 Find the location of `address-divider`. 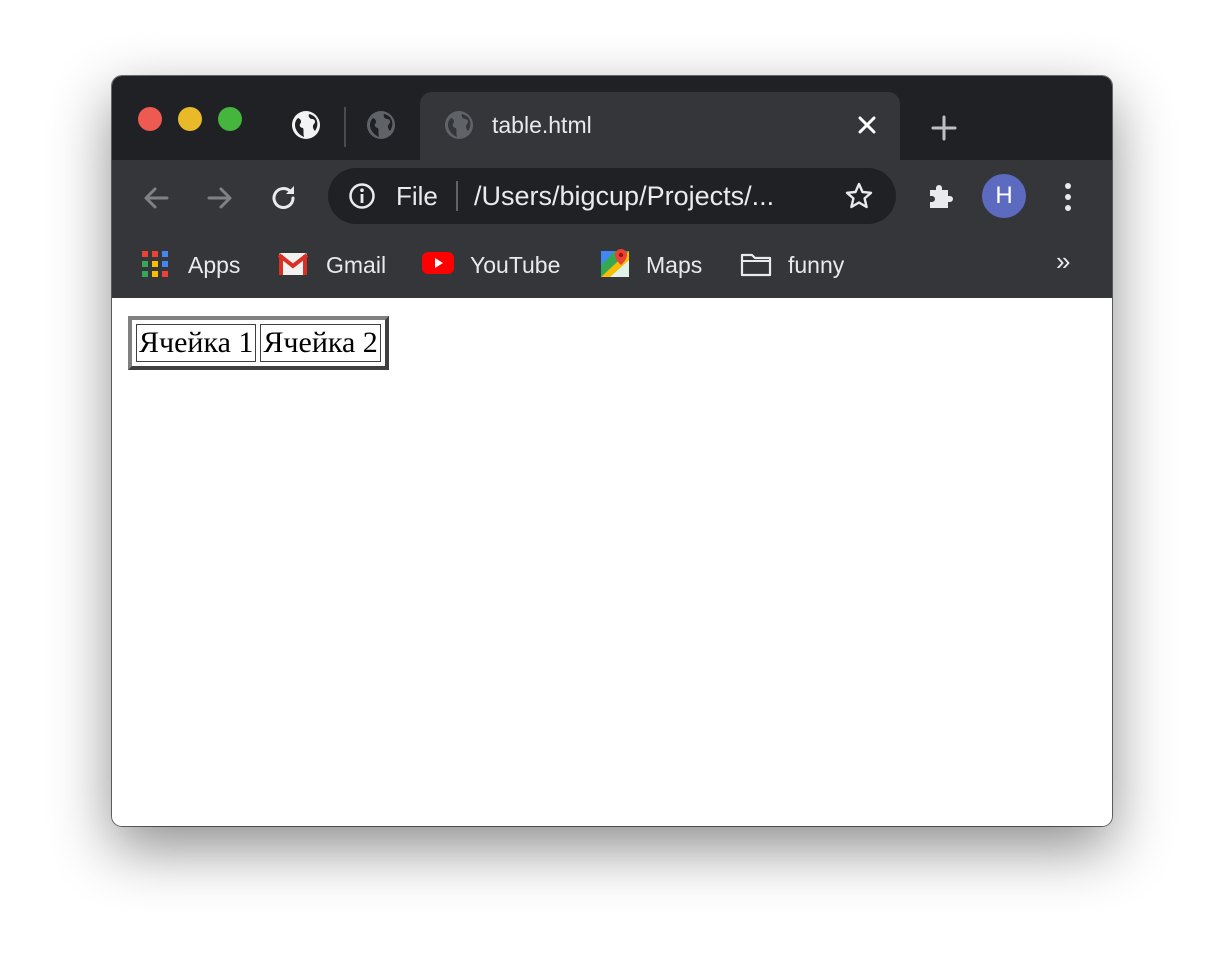

address-divider is located at coordinates (457, 196).